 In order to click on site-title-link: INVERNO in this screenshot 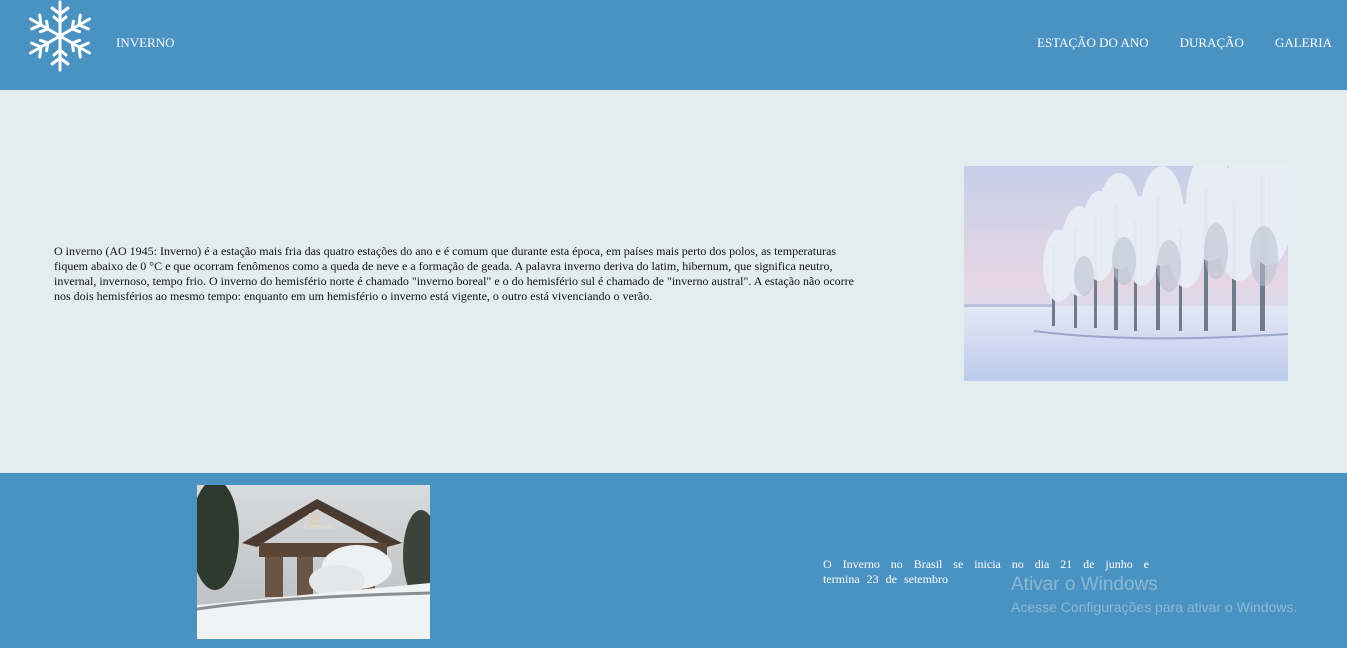, I will do `click(145, 43)`.